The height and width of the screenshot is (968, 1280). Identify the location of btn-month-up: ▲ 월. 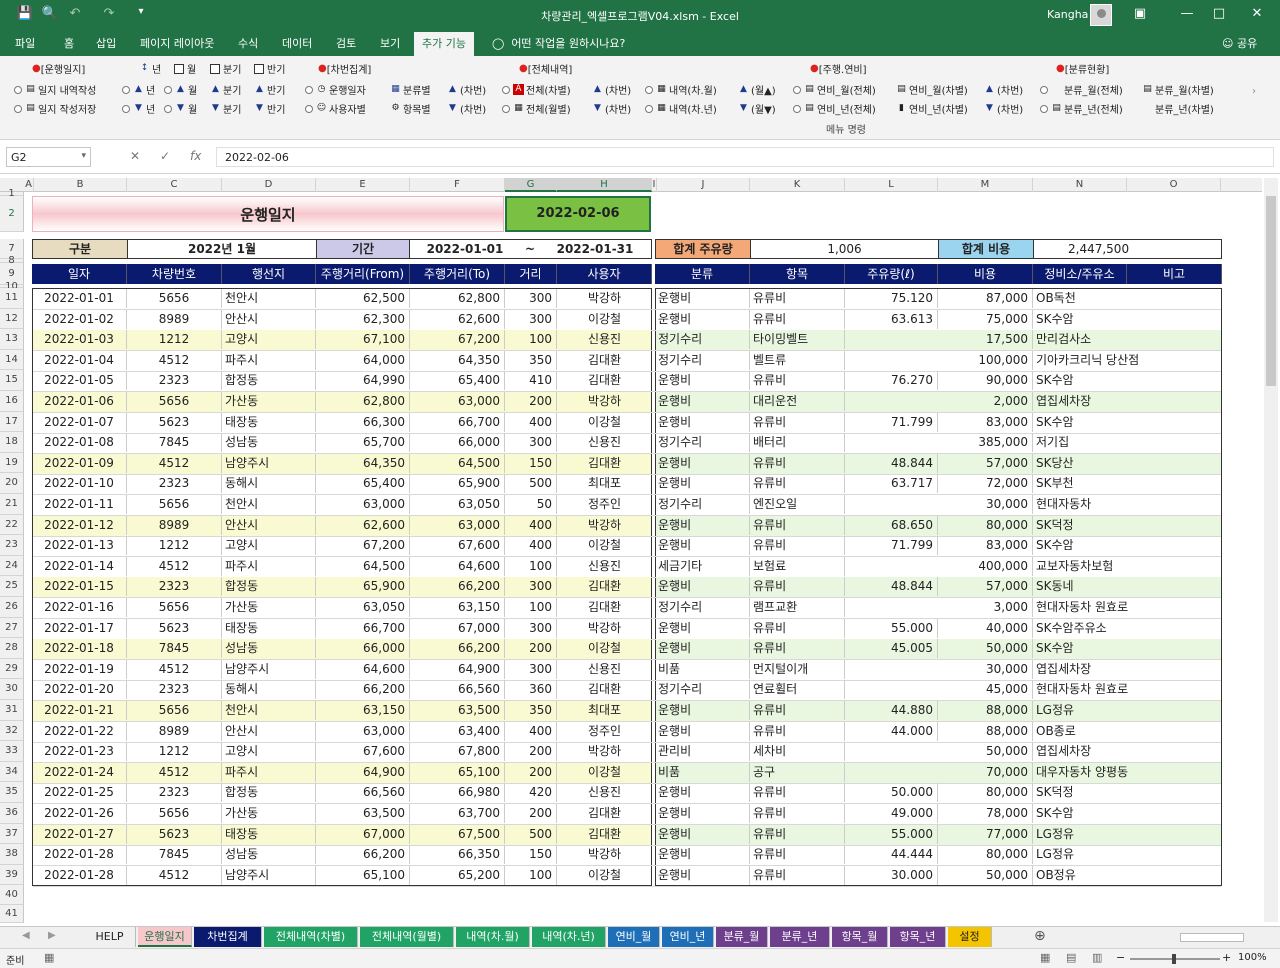
(180, 89).